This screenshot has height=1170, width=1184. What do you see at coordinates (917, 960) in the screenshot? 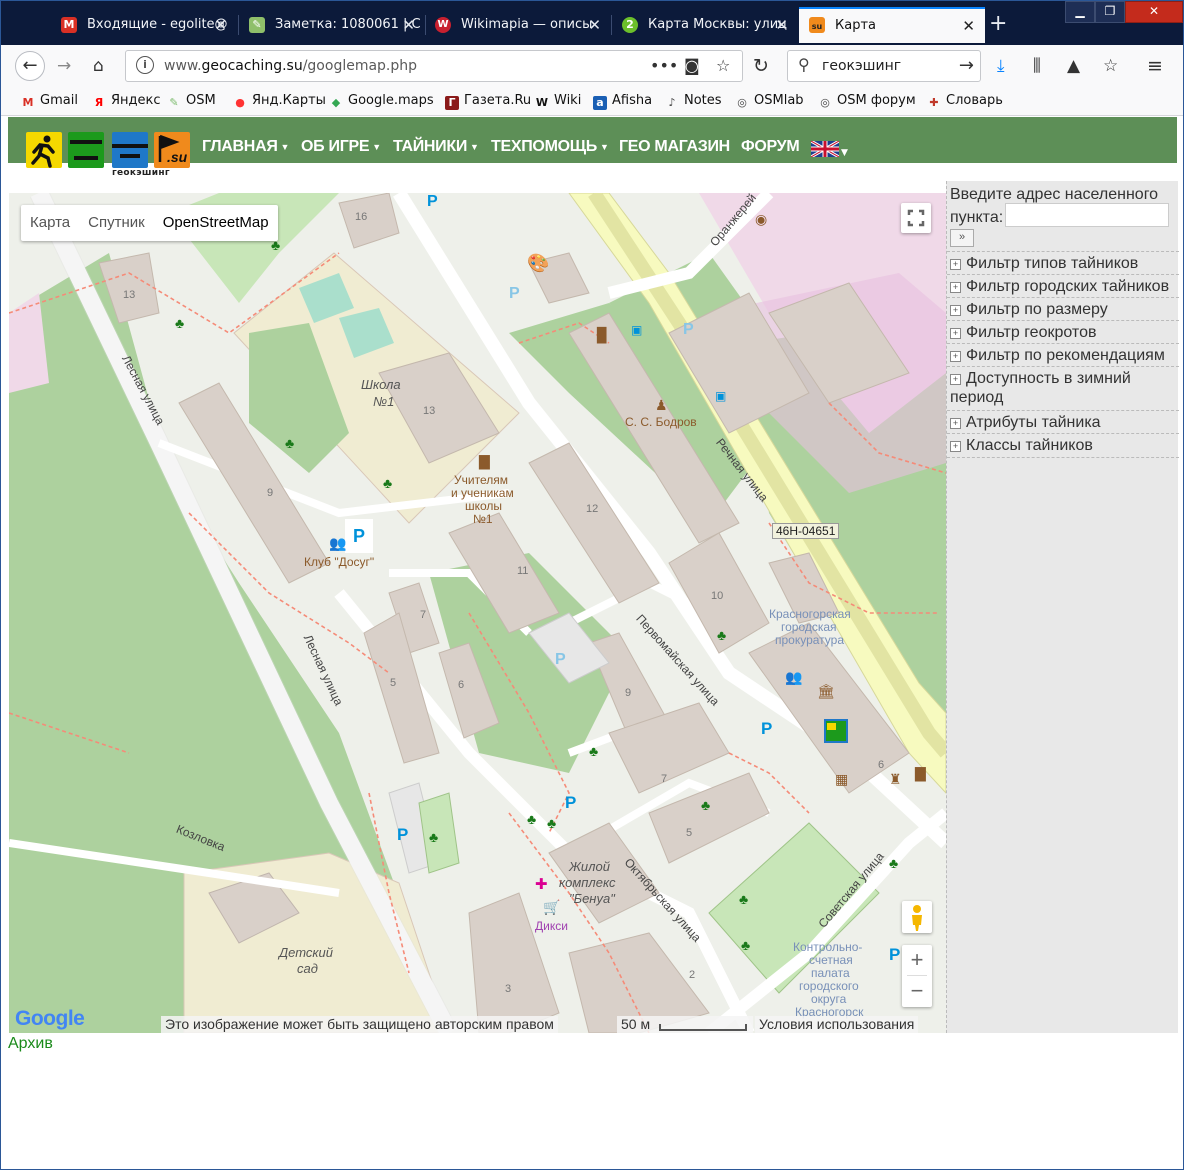
I see `zoom-in-button: +` at bounding box center [917, 960].